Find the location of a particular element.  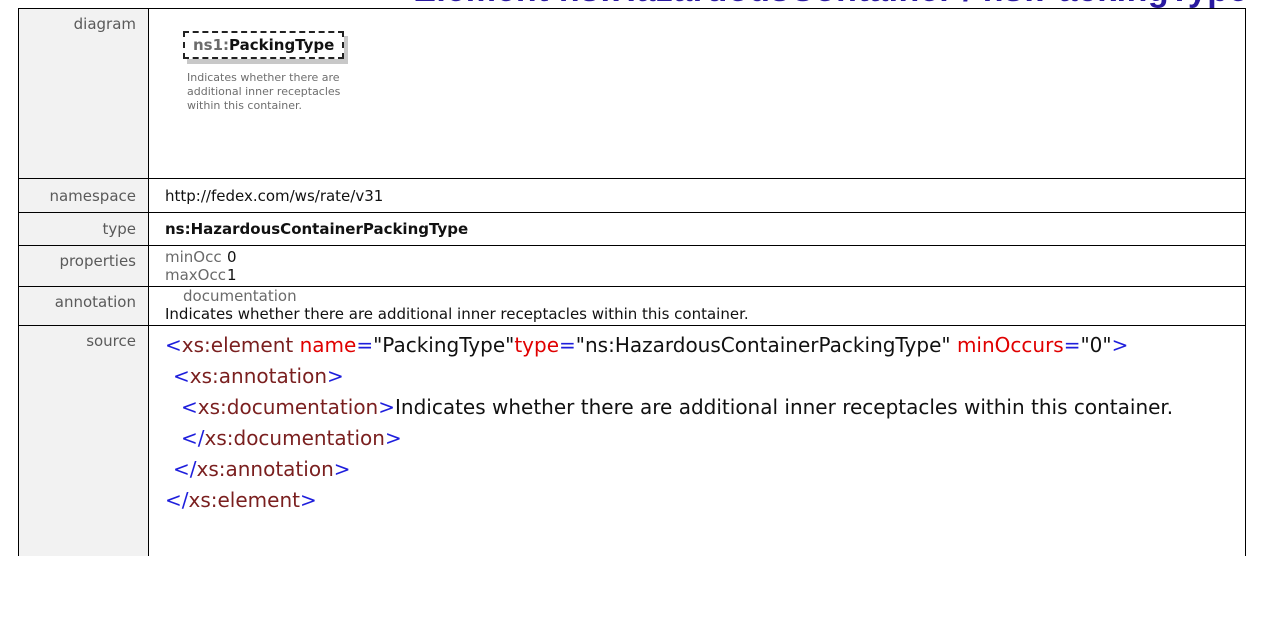

properties-label: properties is located at coordinates (83, 266).